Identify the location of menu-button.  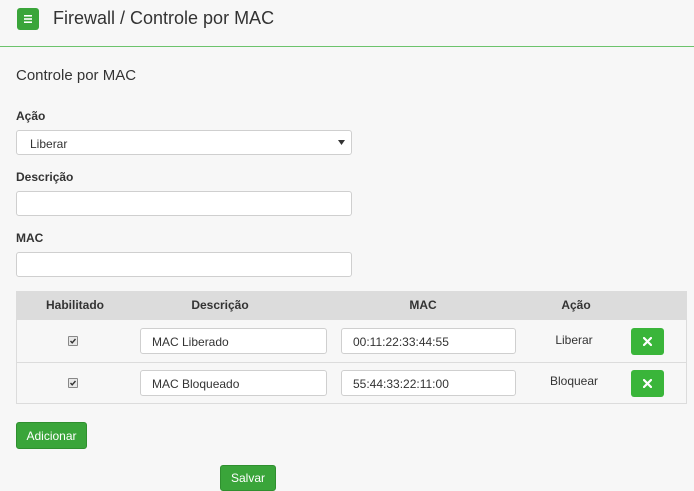
(28, 19).